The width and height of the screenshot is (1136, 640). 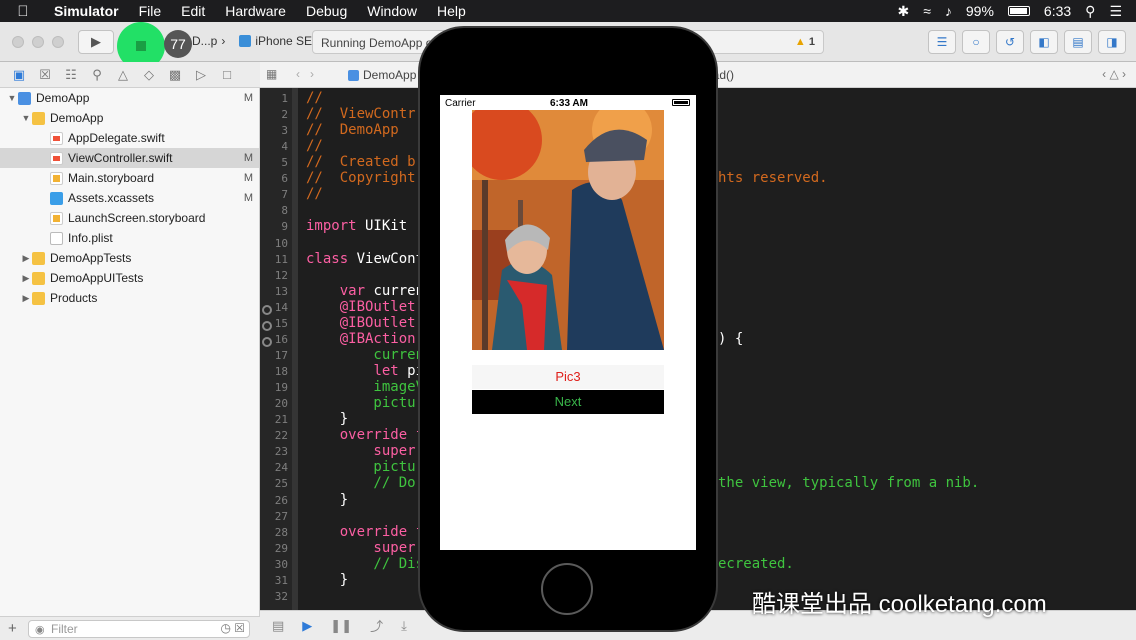 What do you see at coordinates (382, 75) in the screenshot?
I see `breadcrumb: DemoApp` at bounding box center [382, 75].